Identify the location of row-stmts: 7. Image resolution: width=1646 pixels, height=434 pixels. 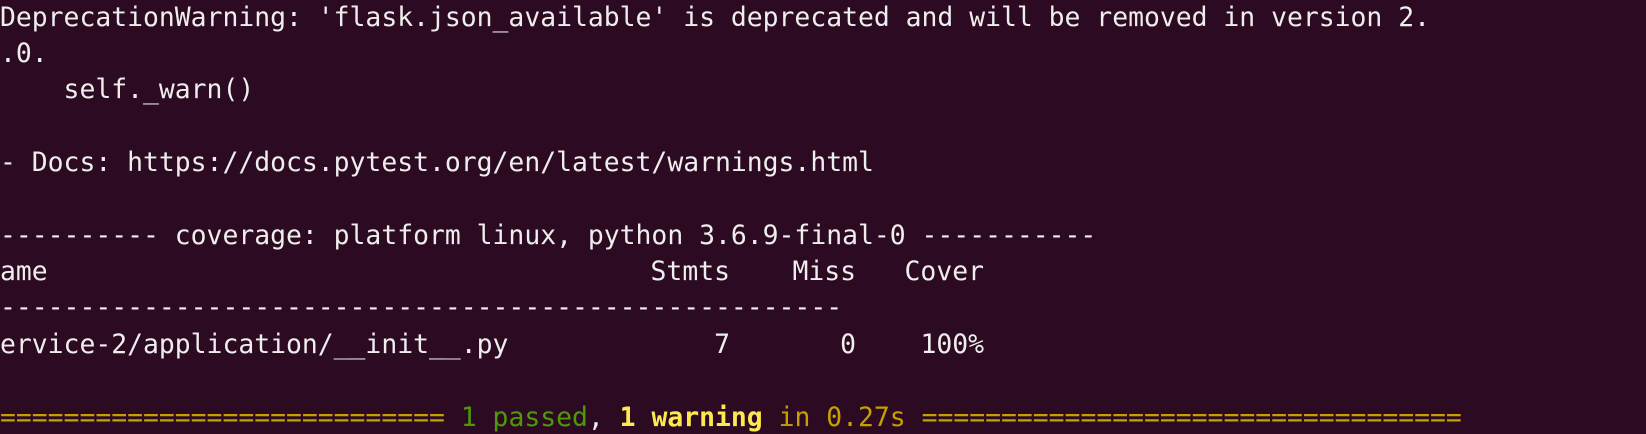
(722, 344).